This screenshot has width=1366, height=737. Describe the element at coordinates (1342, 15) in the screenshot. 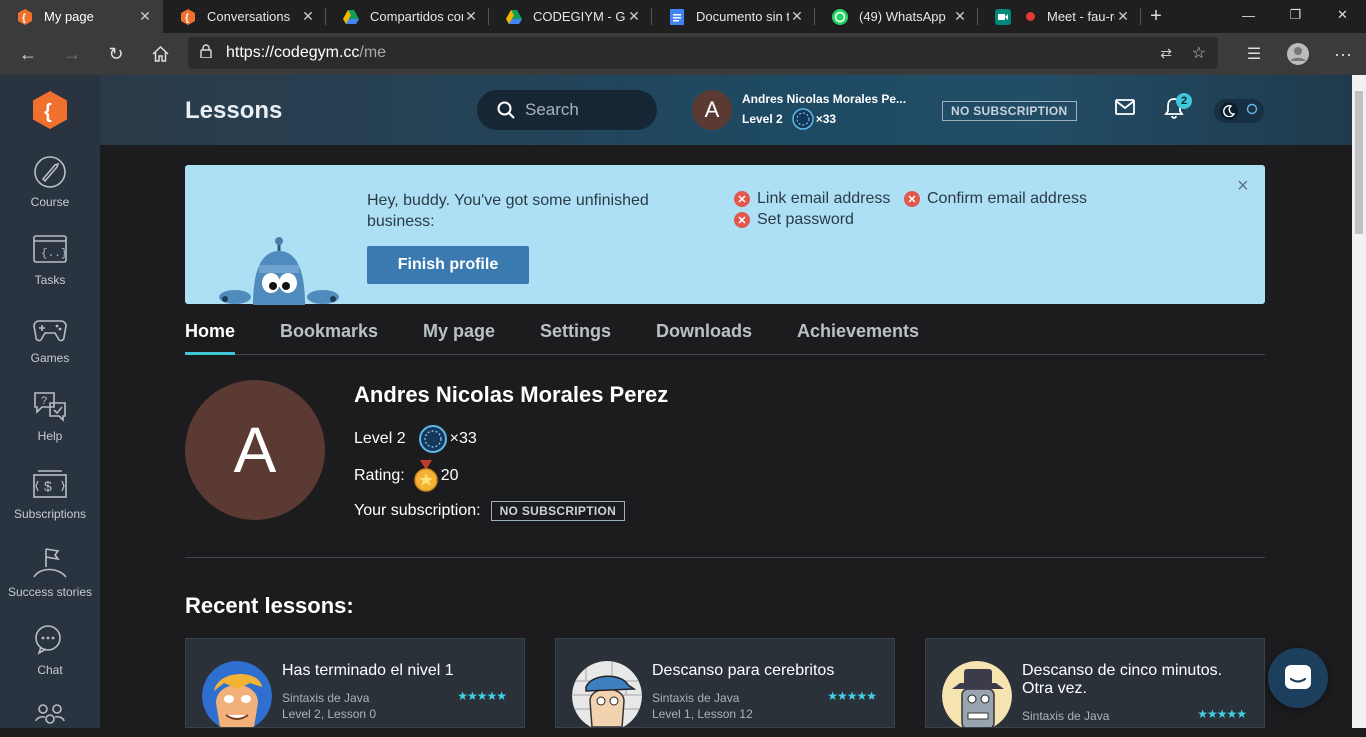

I see `window-close-icon: ✕` at that location.